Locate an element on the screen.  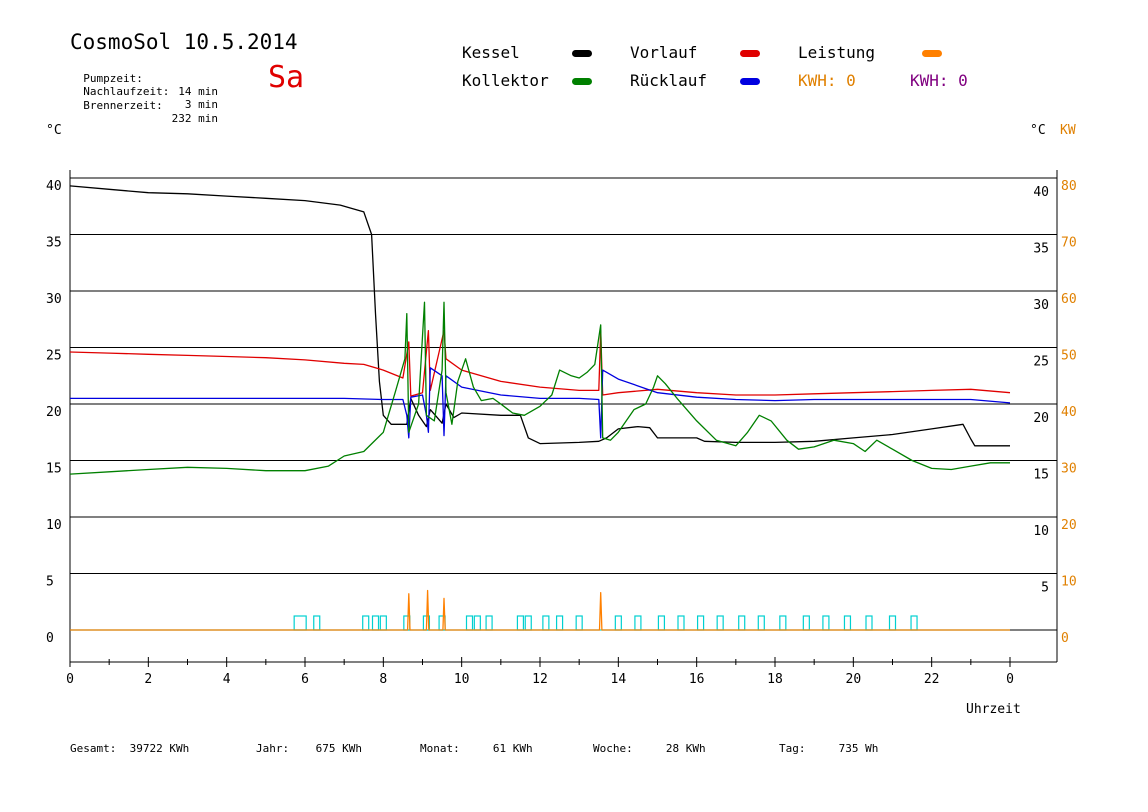
info-value: 232 min is located at coordinates (194, 118).